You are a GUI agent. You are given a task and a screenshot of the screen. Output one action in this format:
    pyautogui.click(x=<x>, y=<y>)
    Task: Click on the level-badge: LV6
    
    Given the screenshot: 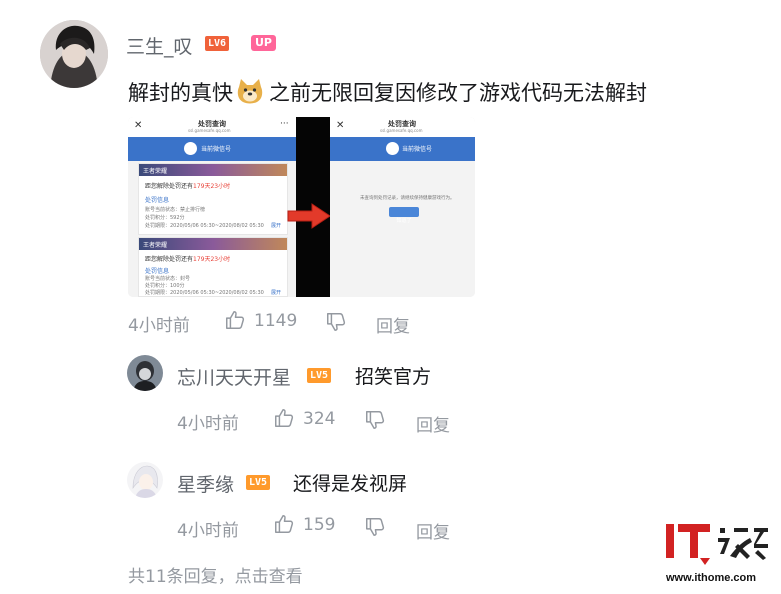 What is the action you would take?
    pyautogui.click(x=217, y=43)
    